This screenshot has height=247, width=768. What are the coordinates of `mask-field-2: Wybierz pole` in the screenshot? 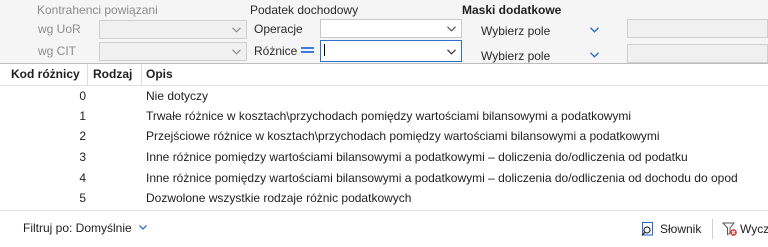 It's located at (515, 56).